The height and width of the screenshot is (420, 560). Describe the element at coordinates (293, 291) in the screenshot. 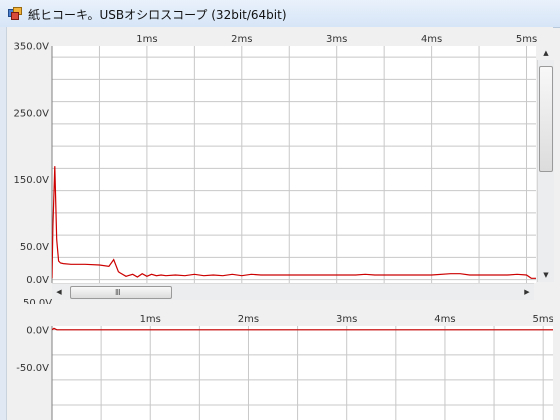

I see `horizontal-scrollbar: ◀ Ⅲ ▶` at that location.